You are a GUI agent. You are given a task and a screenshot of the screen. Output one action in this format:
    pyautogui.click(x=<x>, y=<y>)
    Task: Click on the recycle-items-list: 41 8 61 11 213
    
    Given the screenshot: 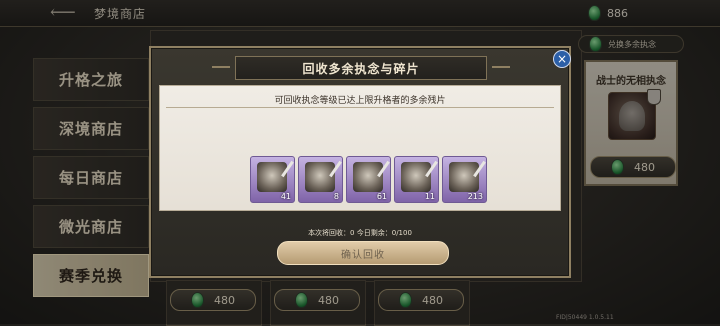 What is the action you would take?
    pyautogui.click(x=368, y=179)
    